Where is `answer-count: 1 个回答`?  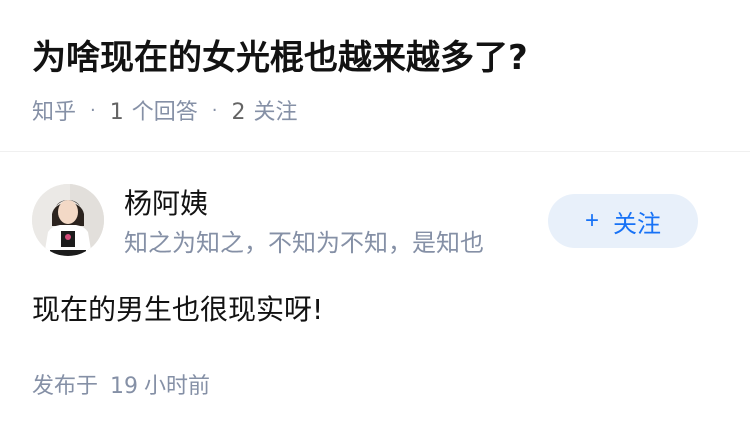 answer-count: 1 个回答 is located at coordinates (154, 110).